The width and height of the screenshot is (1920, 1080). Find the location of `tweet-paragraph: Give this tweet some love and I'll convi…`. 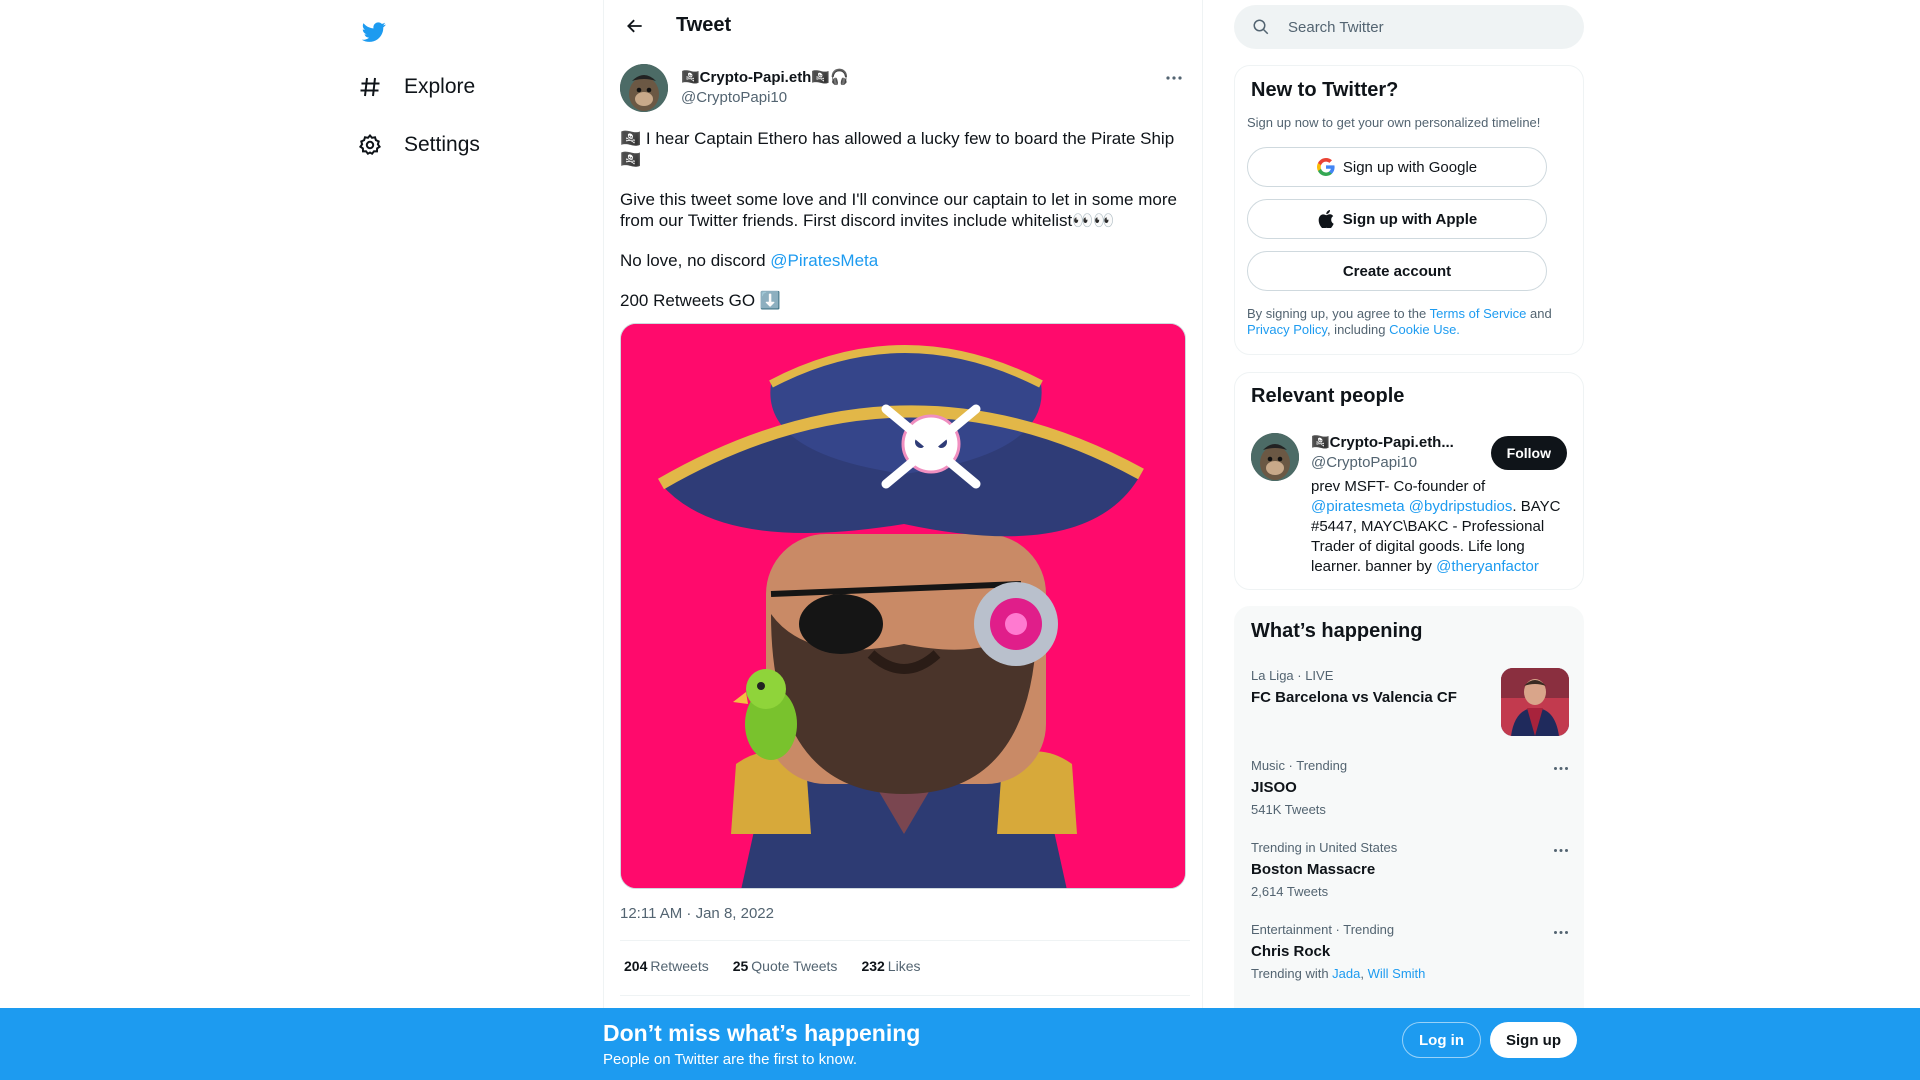

tweet-paragraph: Give this tweet some love and I'll convi… is located at coordinates (898, 210).